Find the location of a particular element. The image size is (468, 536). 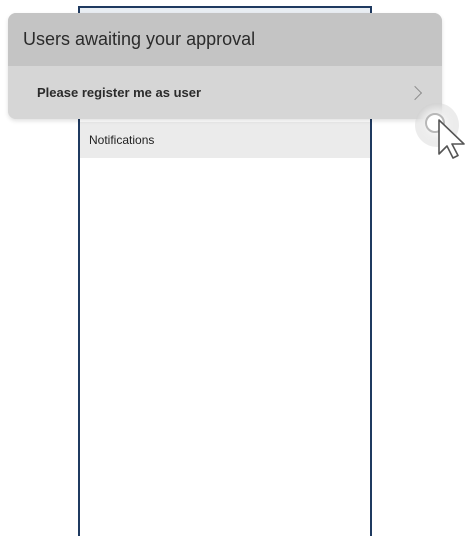

mouse-pointer-icon is located at coordinates (451, 139).